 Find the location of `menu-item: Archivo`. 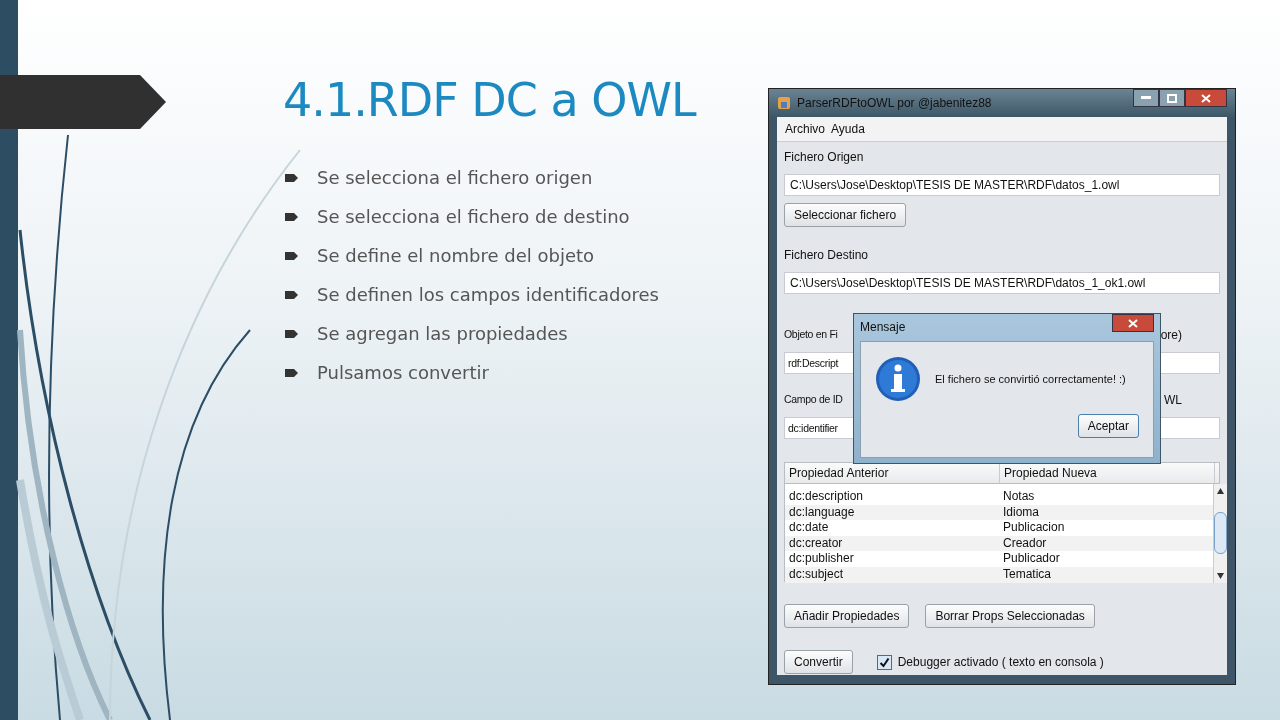

menu-item: Archivo is located at coordinates (805, 129).